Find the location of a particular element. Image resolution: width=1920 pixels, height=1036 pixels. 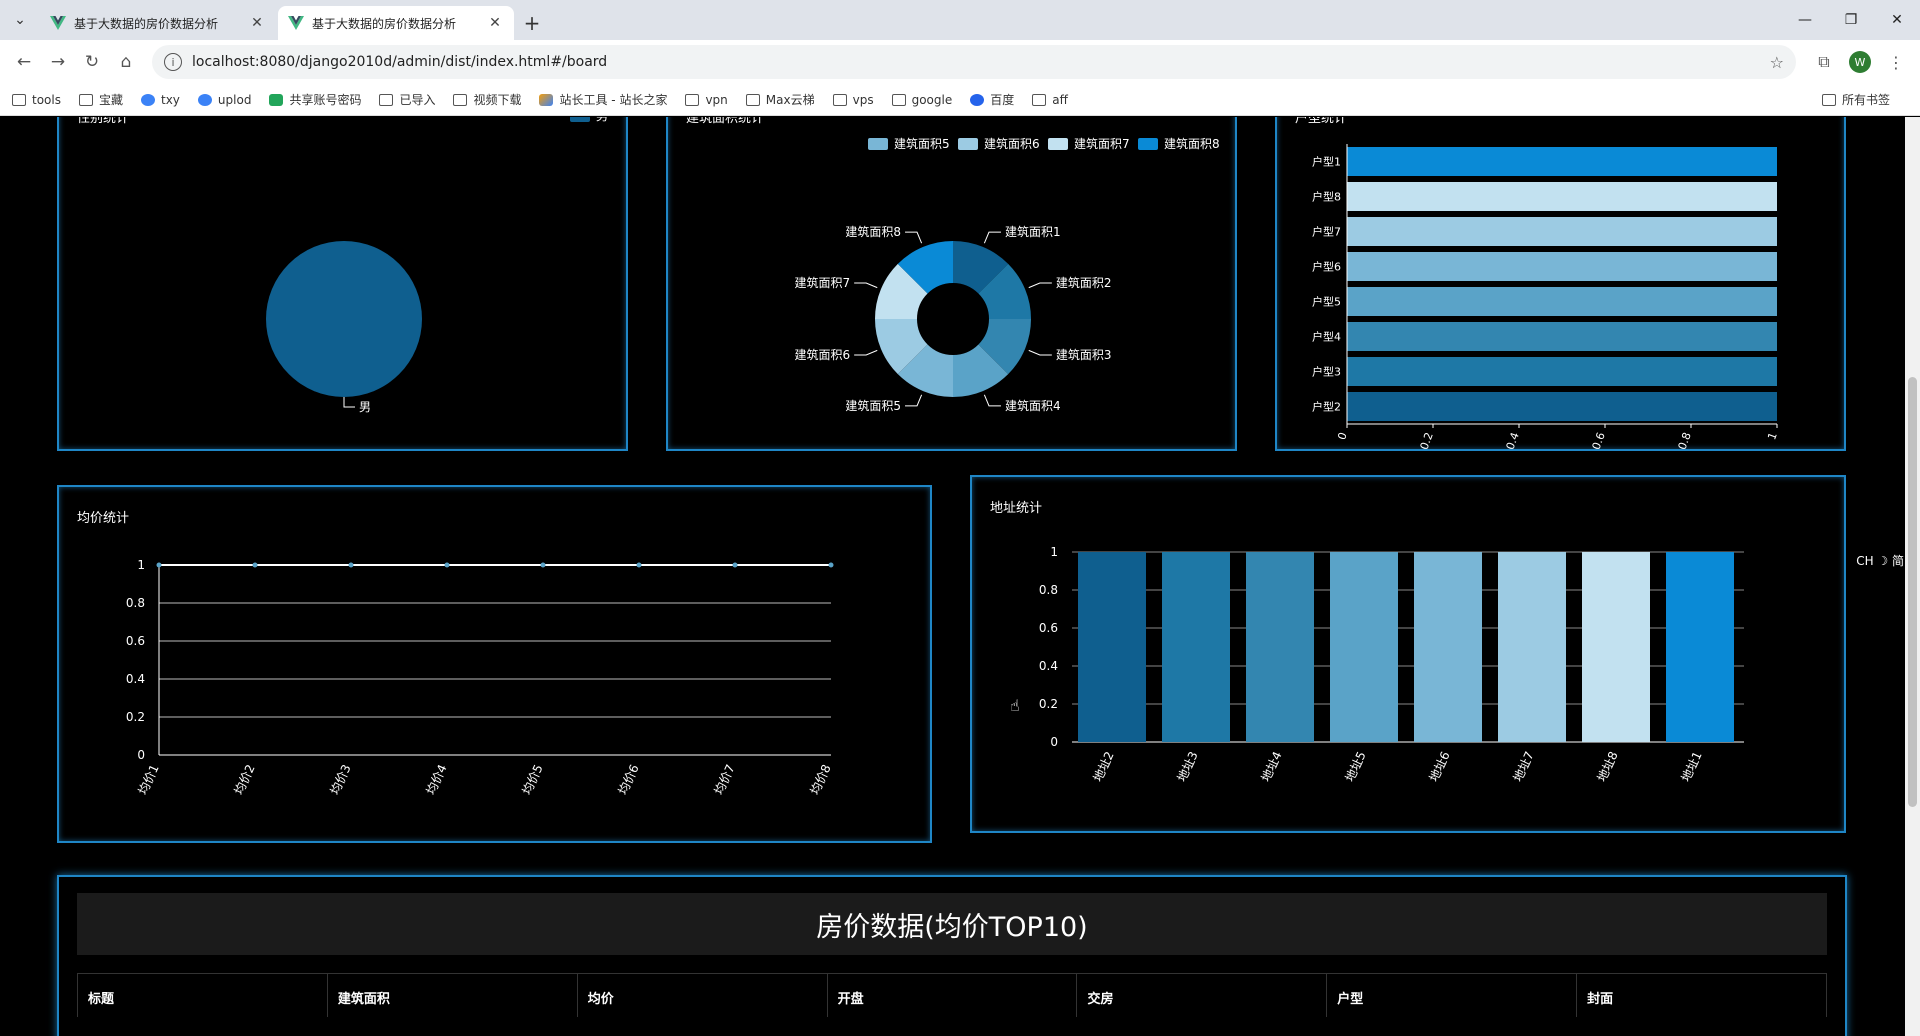

huxing-bar-chart: 户型1 户型8 户型7 户型6 户型5 户型4 户型3 户型2 0 0.2 0.4 0.6 0.8 1 is located at coordinates (1546, 297).